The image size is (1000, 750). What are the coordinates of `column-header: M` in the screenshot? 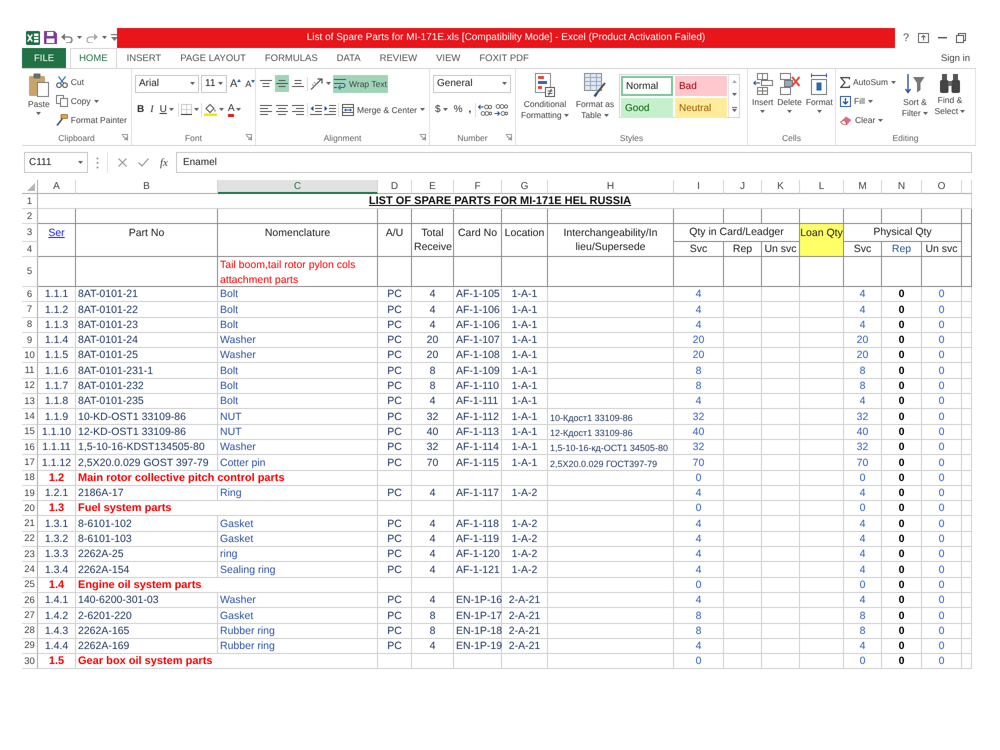 It's located at (863, 187).